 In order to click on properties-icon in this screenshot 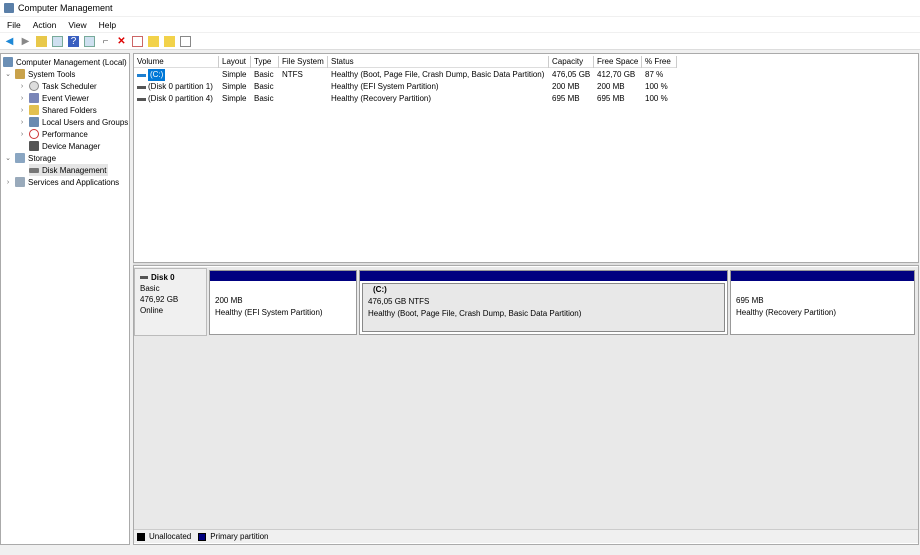, I will do `click(137, 41)`.